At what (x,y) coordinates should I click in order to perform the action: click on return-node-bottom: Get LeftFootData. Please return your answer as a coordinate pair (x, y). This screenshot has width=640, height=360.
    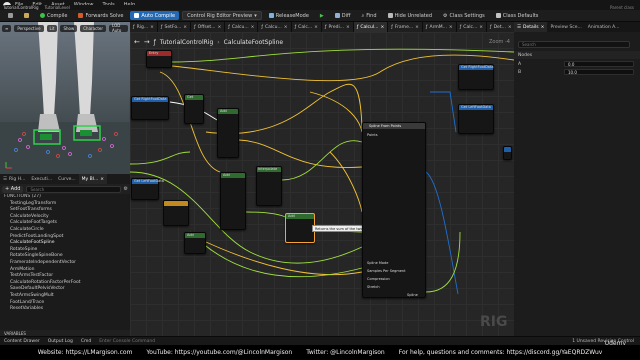
    Looking at the image, I should click on (476, 119).